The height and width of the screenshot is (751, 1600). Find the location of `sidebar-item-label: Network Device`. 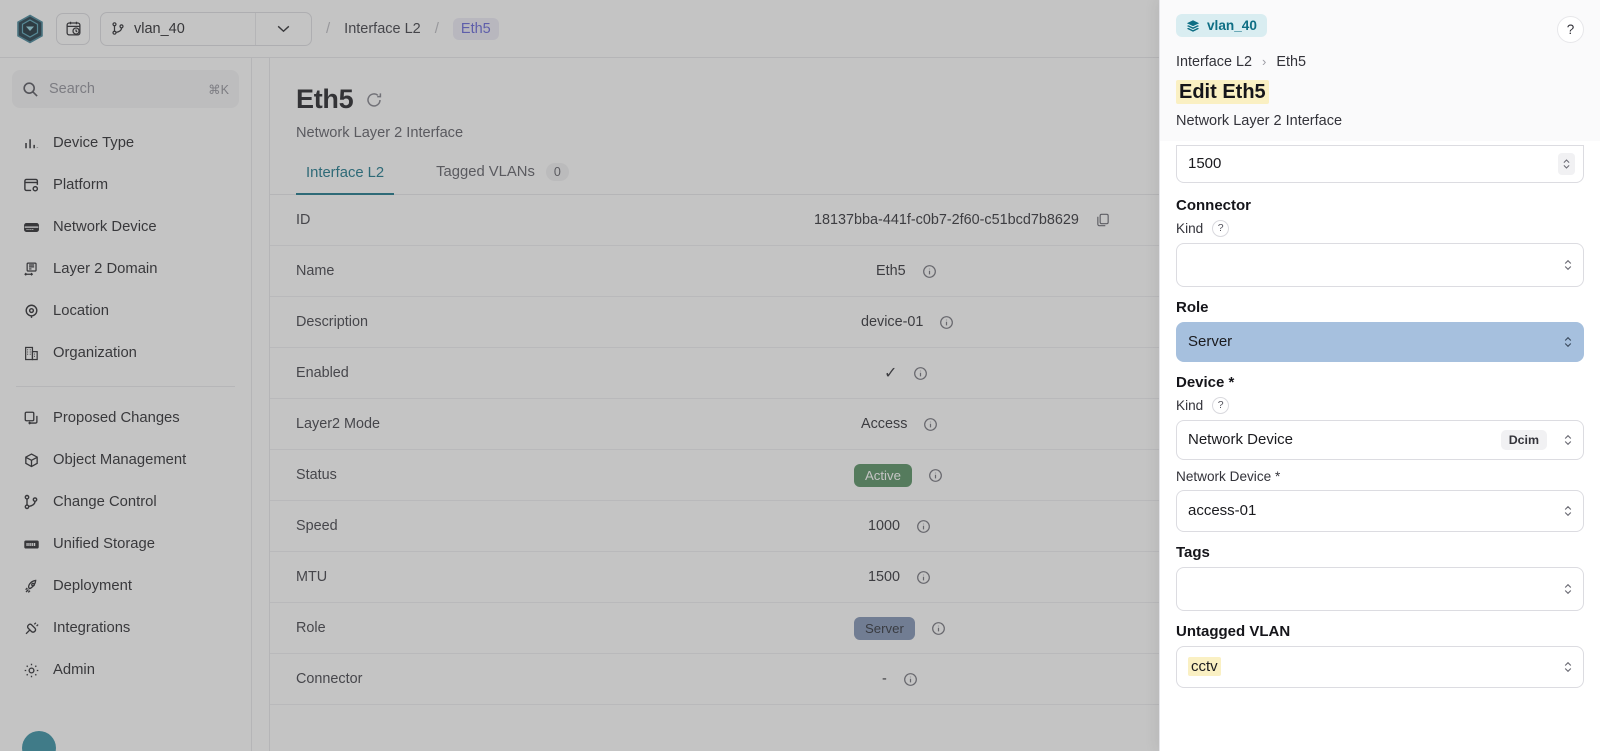

sidebar-item-label: Network Device is located at coordinates (105, 227).